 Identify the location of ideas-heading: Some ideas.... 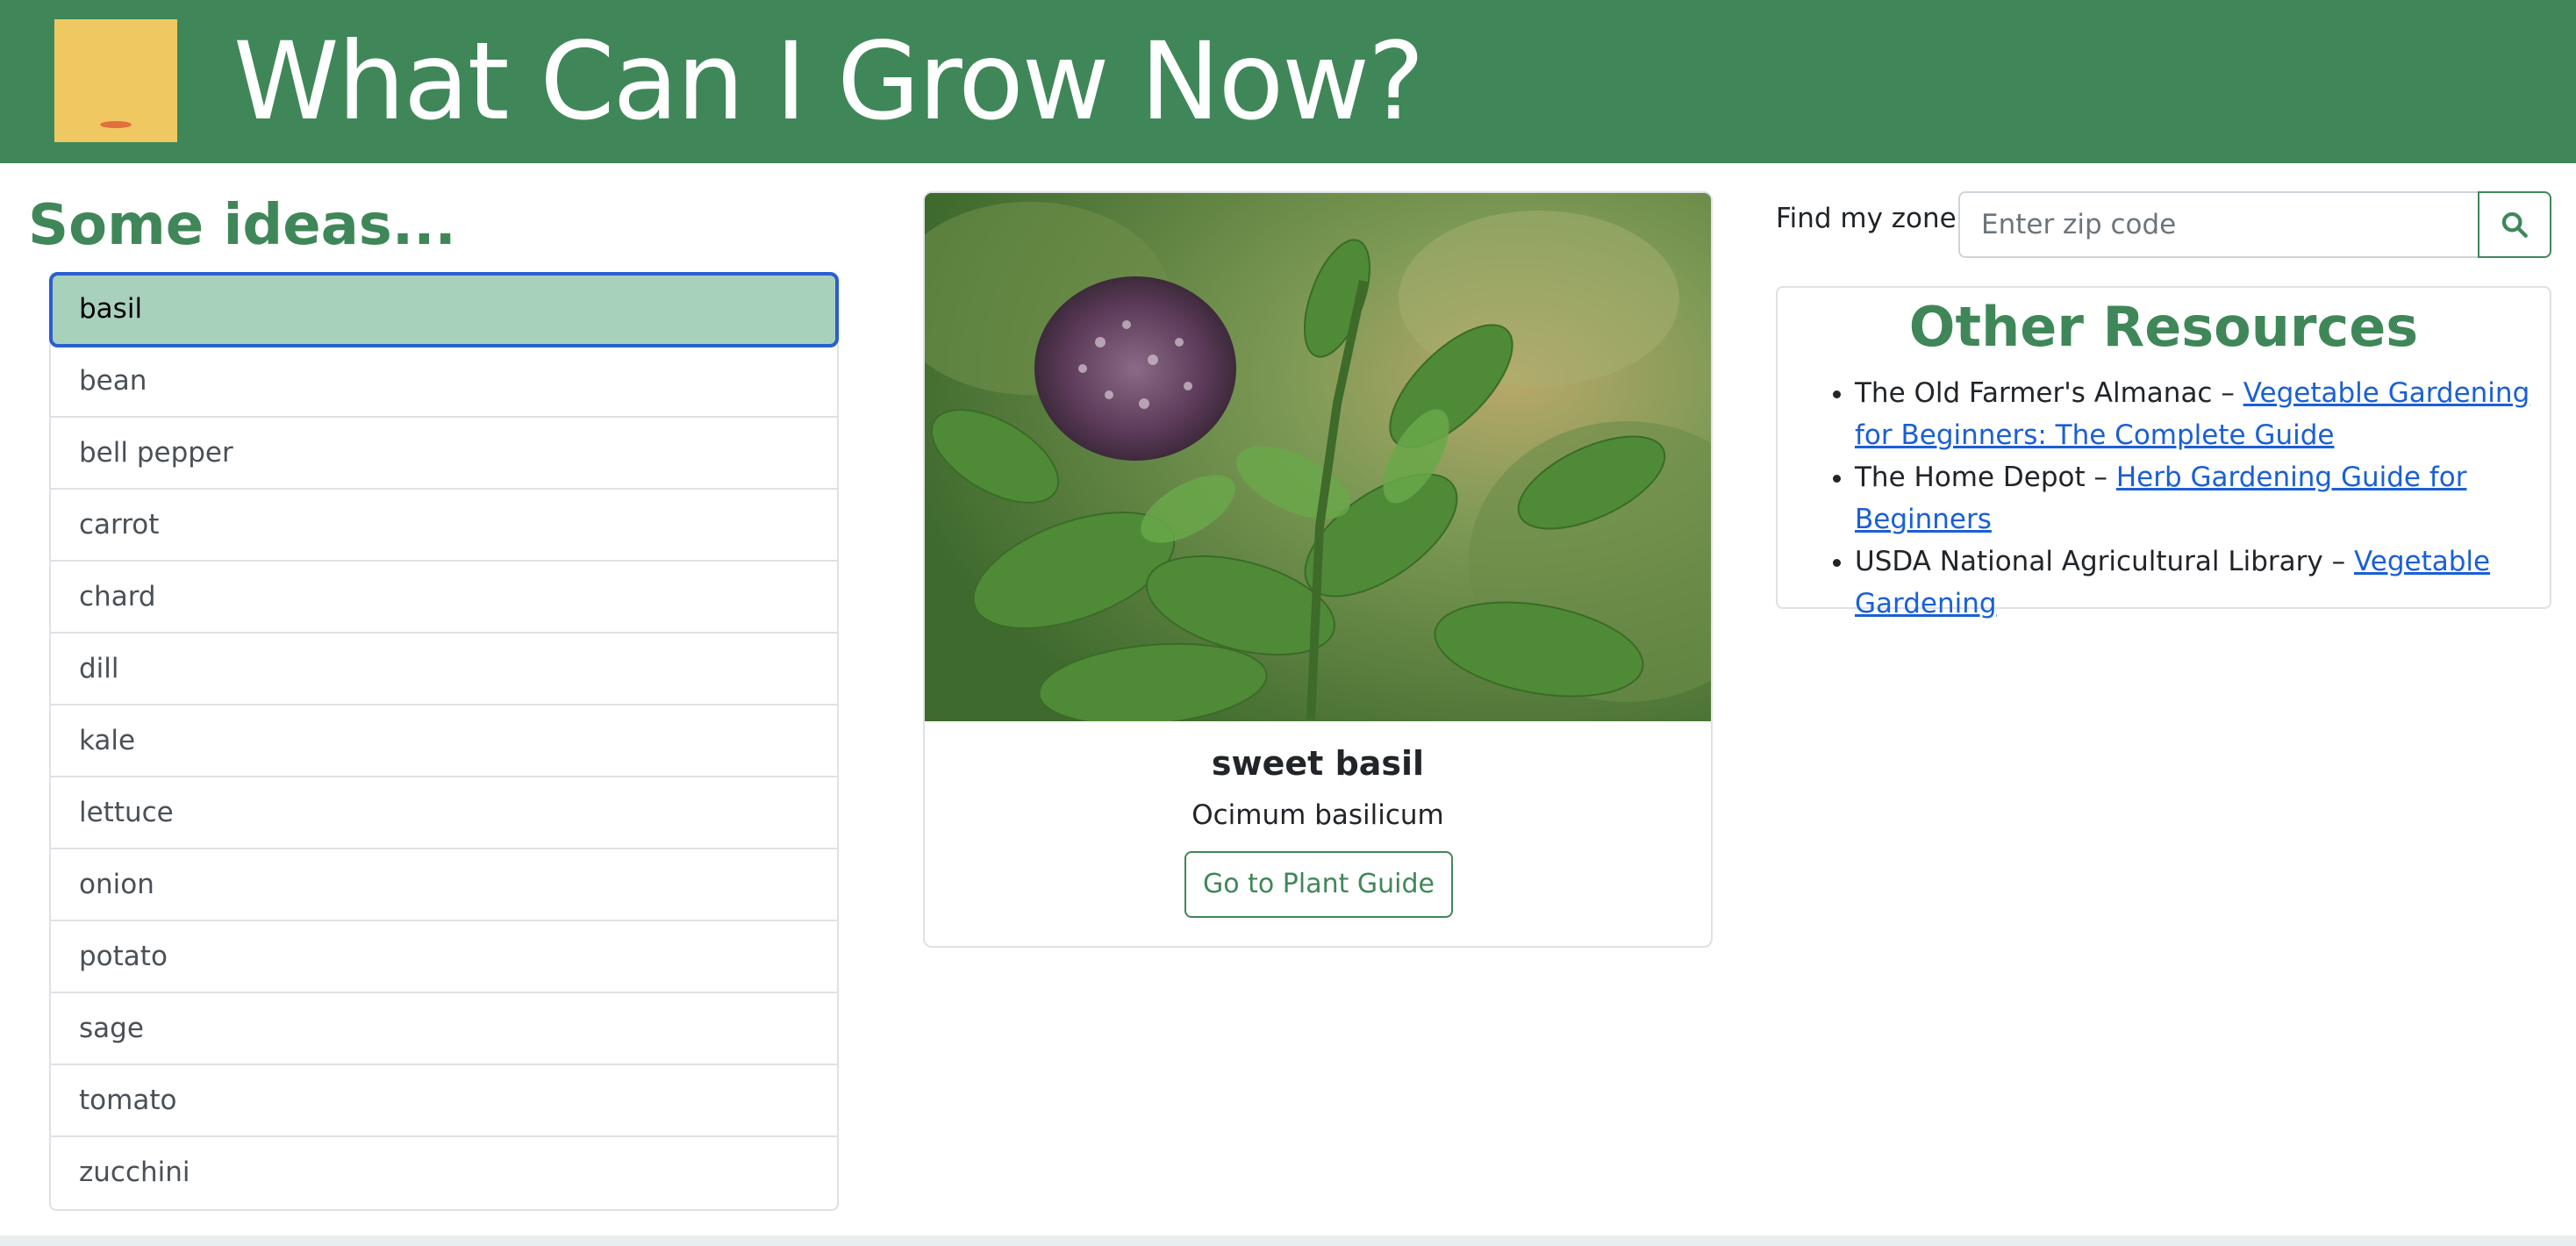
(242, 225).